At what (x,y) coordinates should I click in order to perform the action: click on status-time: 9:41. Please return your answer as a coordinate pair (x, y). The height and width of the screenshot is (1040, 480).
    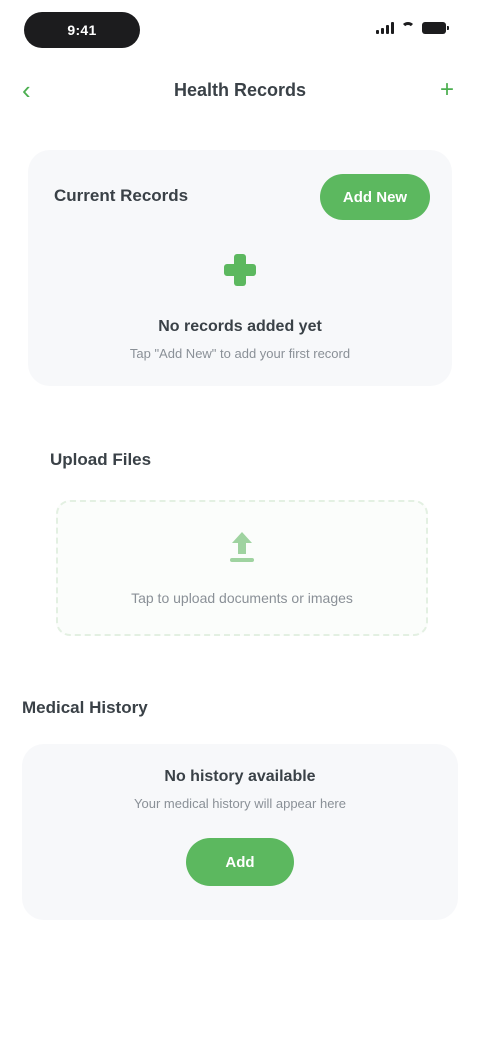
    Looking at the image, I should click on (82, 30).